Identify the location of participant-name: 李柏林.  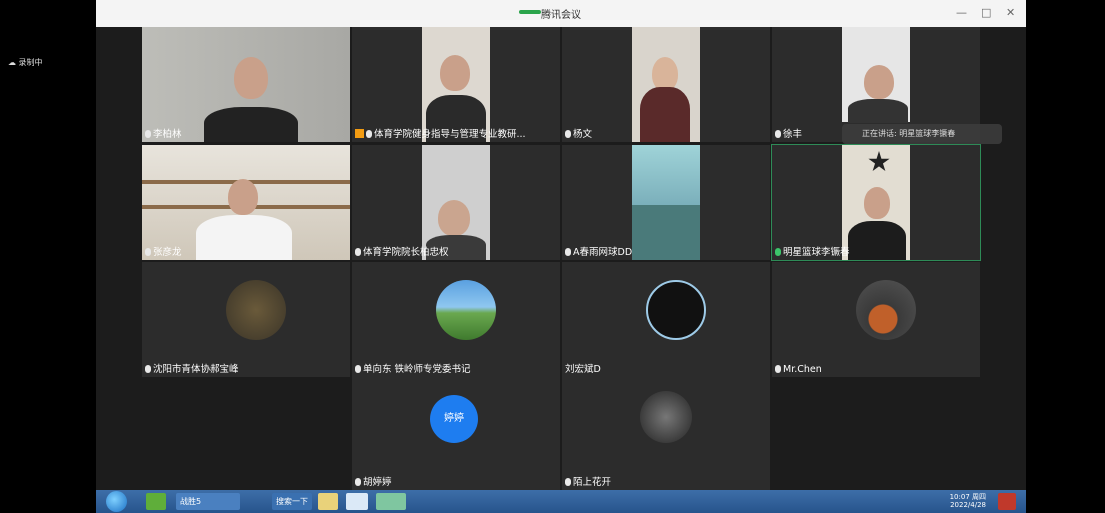
(163, 133).